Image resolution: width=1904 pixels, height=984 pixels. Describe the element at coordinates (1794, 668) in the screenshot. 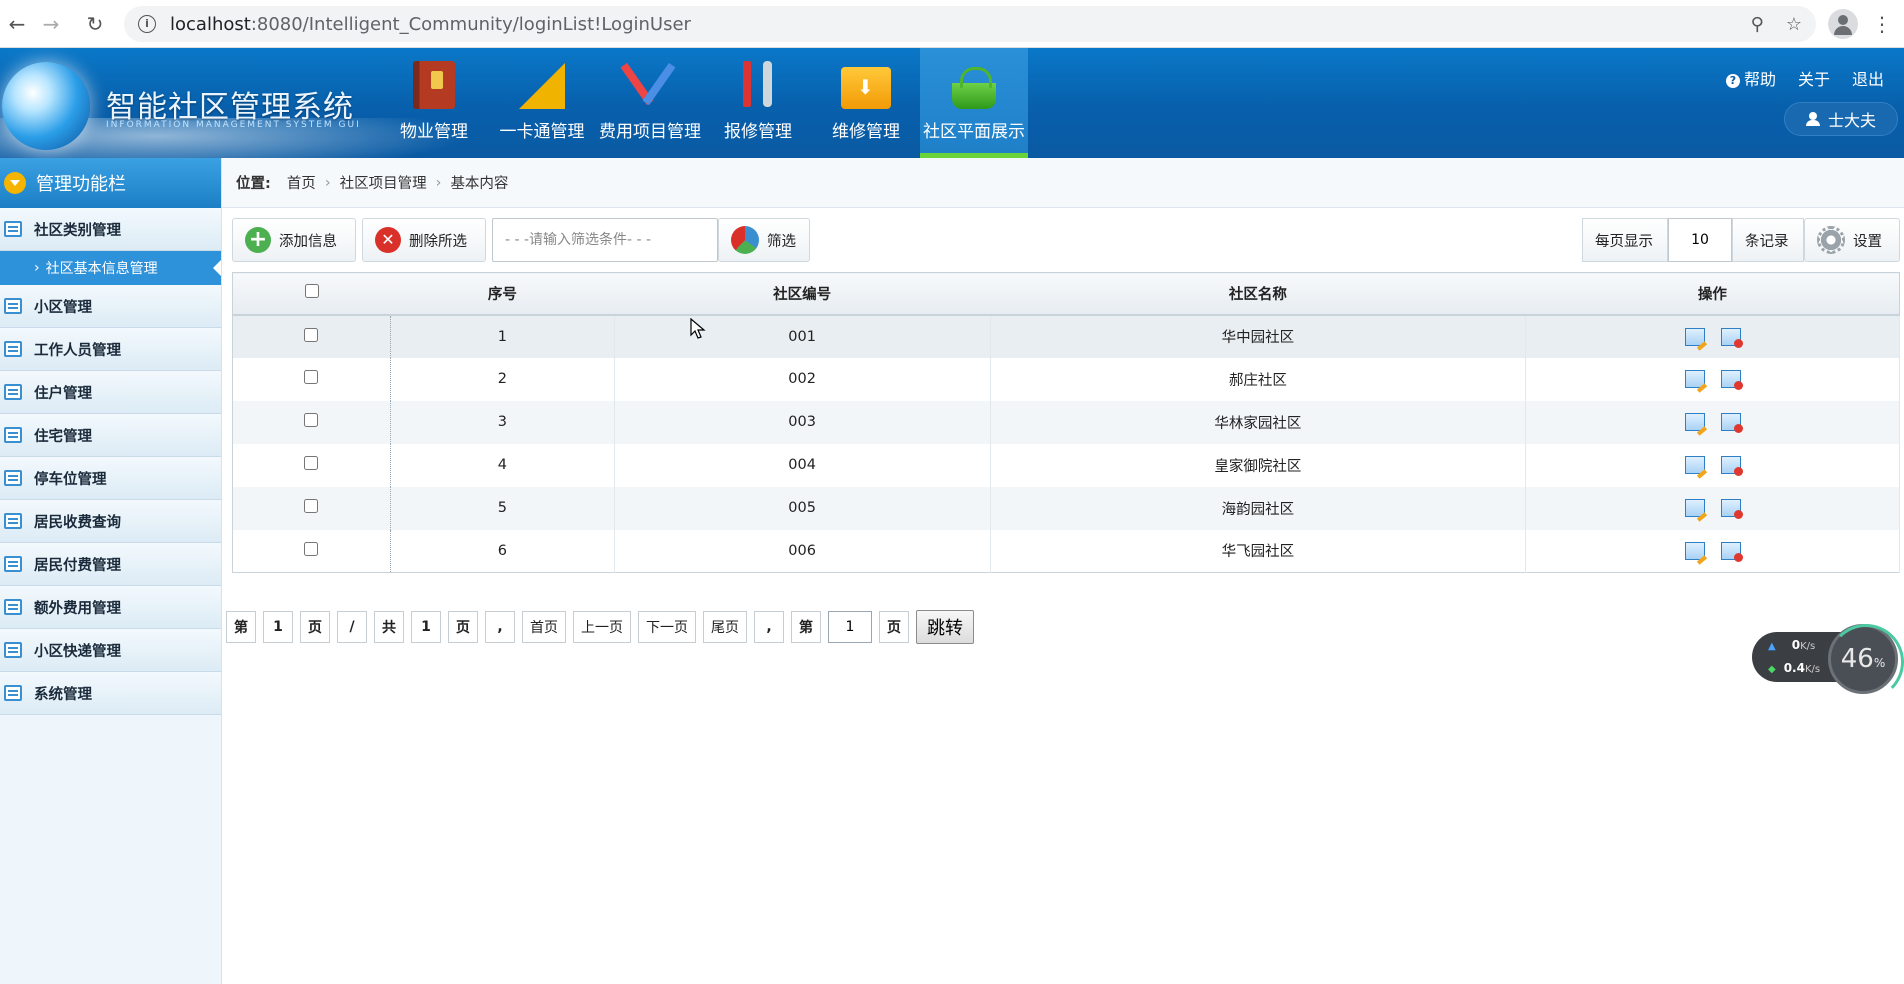

I see `download-speed: ◆ 0.4K/s` at that location.